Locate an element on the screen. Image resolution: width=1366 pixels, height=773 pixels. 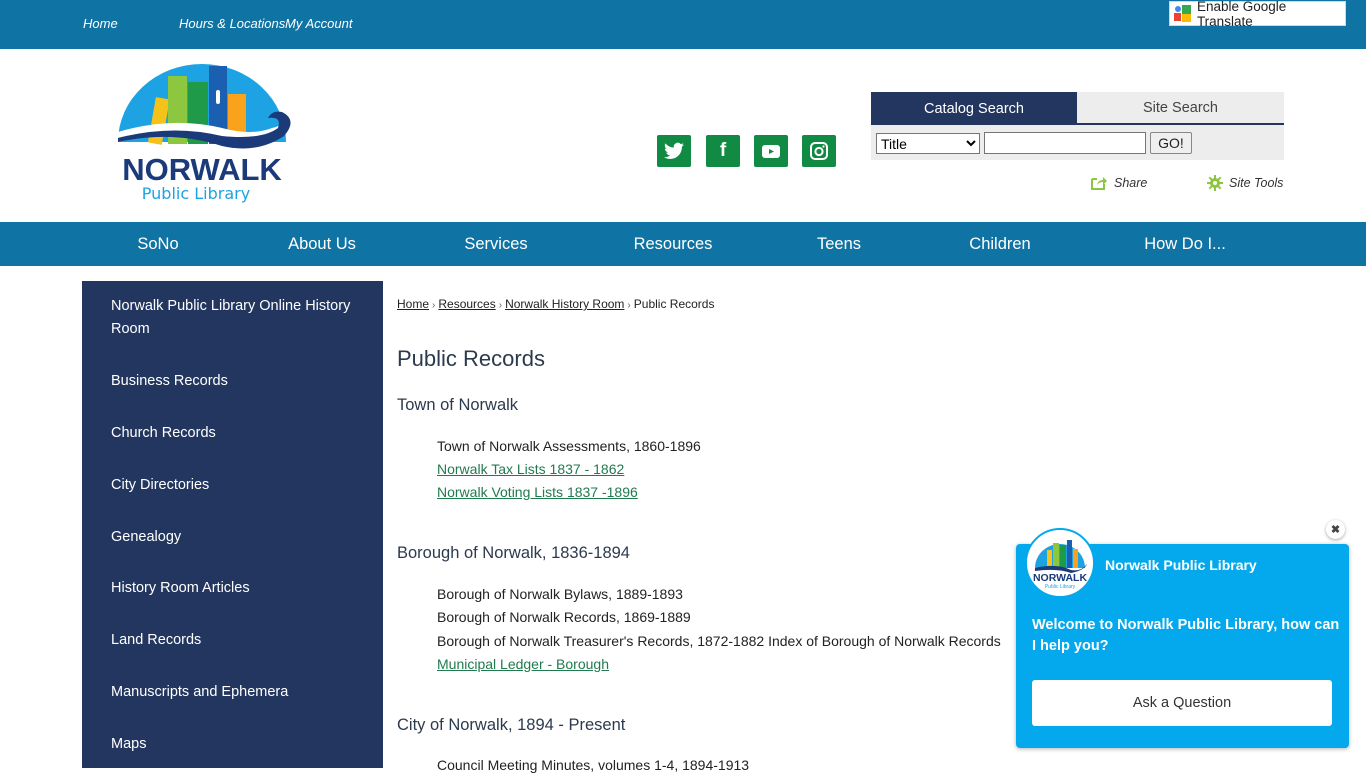
twitter-icon is located at coordinates (674, 150).